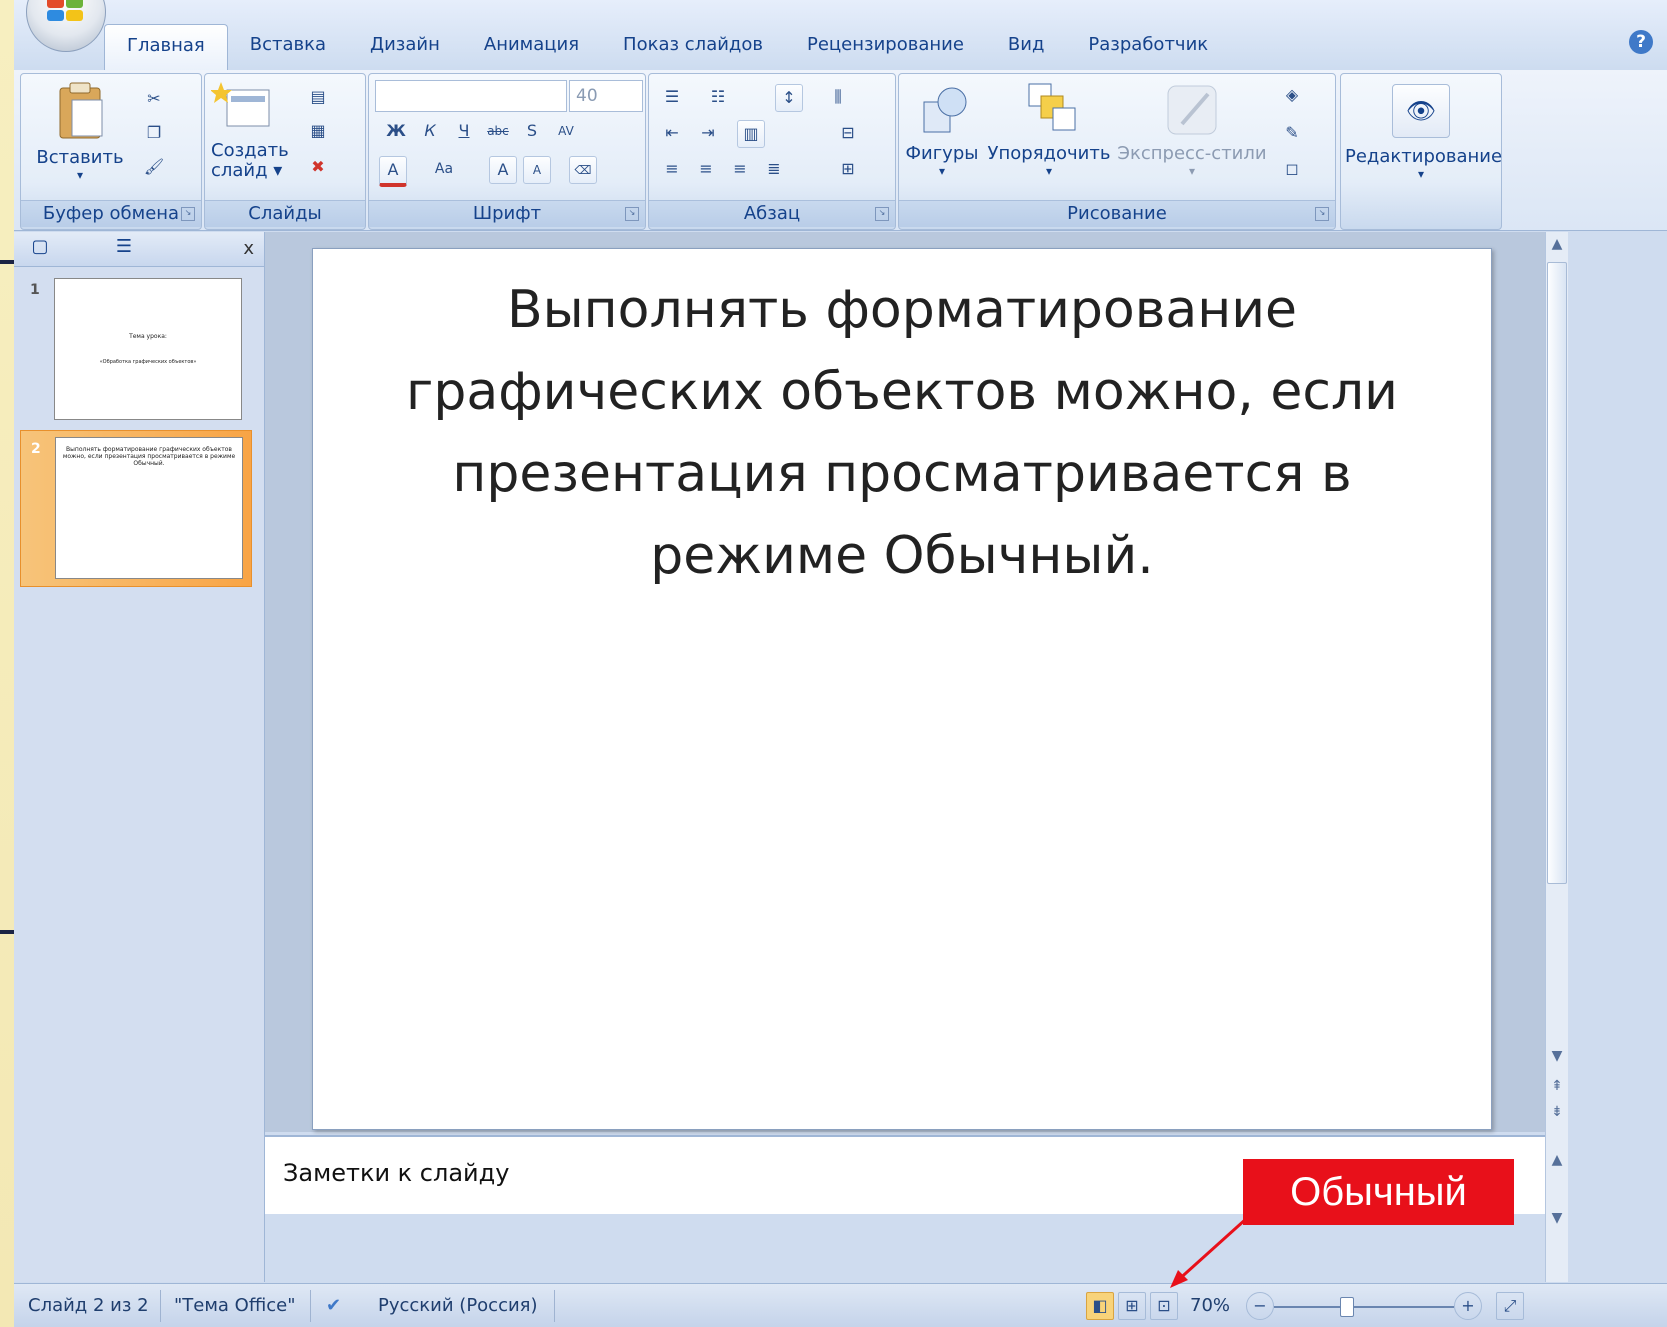 The width and height of the screenshot is (1667, 1327). I want to click on editing-button: 👁 Редактирование ▾, so click(1424, 130).